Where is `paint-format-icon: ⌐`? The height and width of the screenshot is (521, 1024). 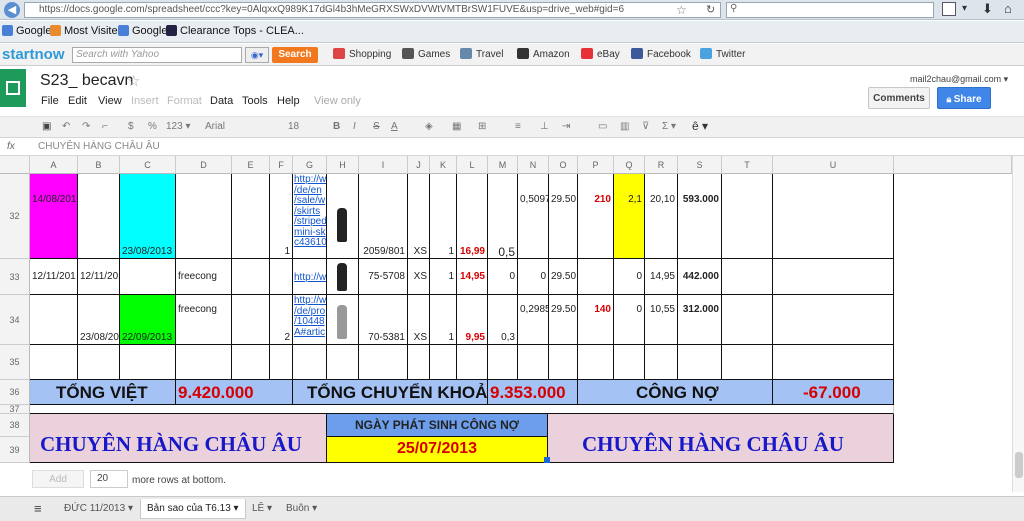 paint-format-icon: ⌐ is located at coordinates (105, 126).